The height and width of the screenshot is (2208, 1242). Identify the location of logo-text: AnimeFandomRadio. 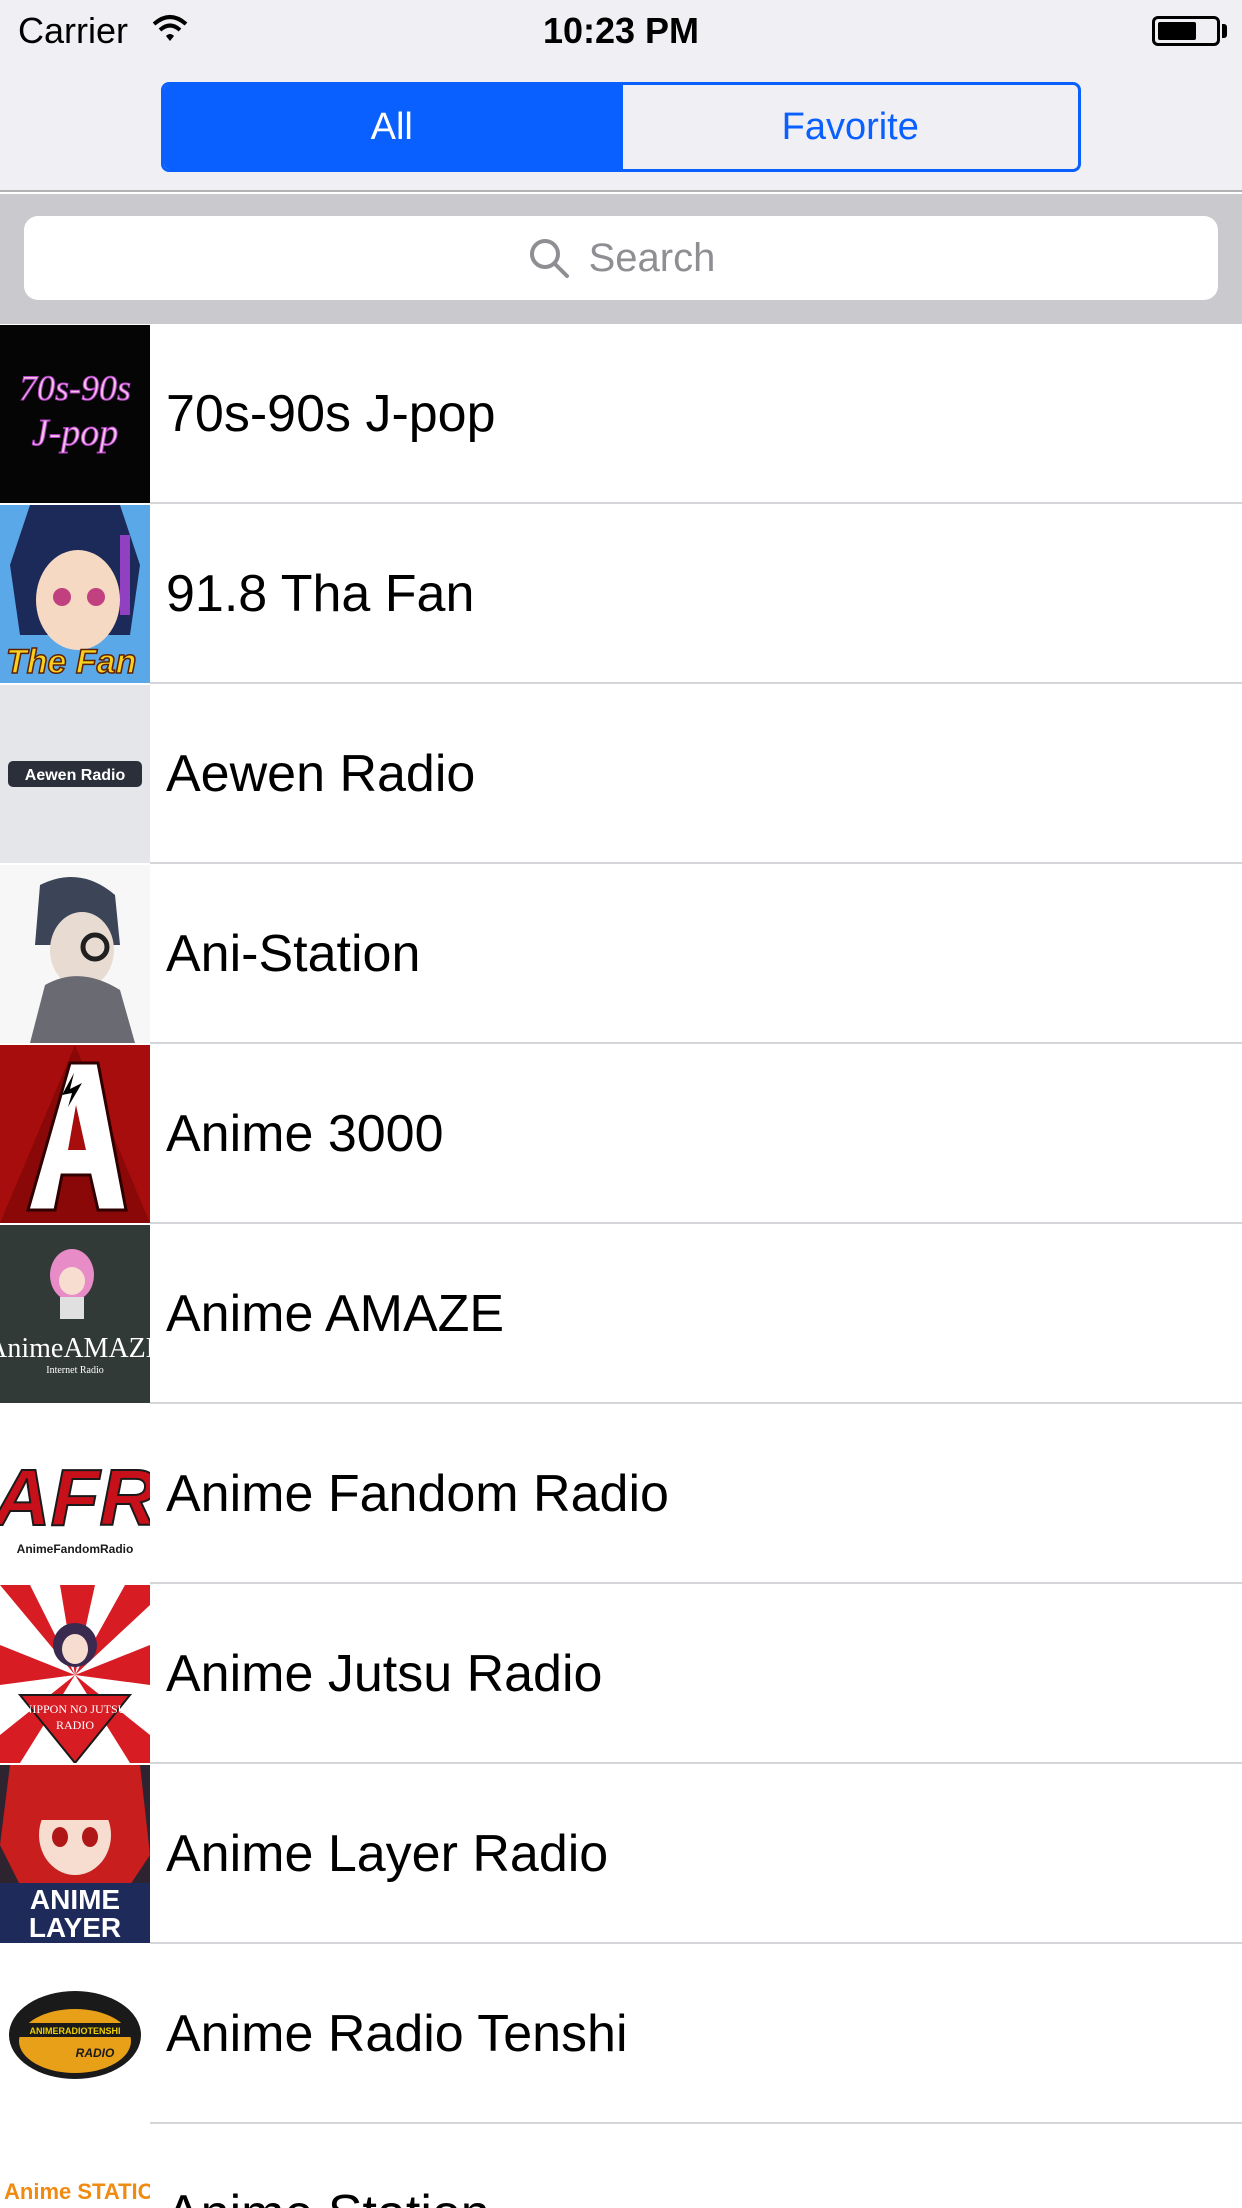
(75, 1549).